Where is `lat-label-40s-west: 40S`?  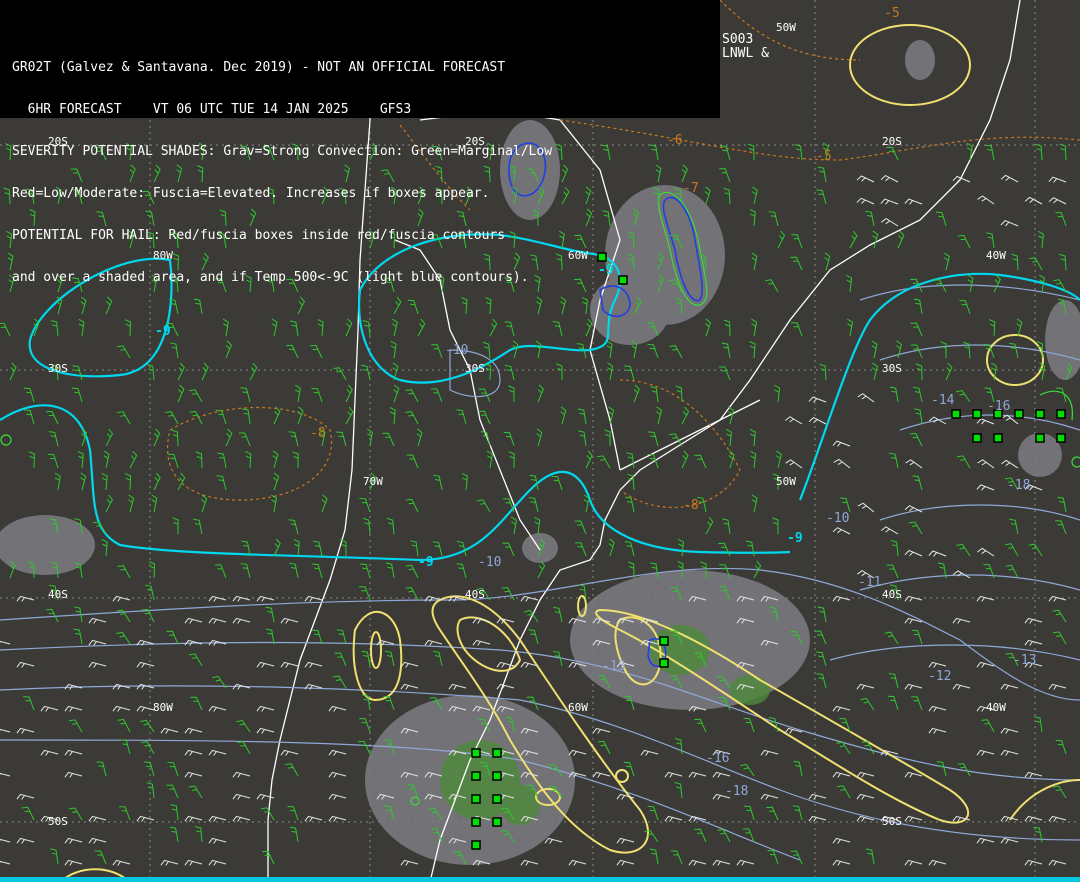
lat-label-40s-west: 40S is located at coordinates (58, 594).